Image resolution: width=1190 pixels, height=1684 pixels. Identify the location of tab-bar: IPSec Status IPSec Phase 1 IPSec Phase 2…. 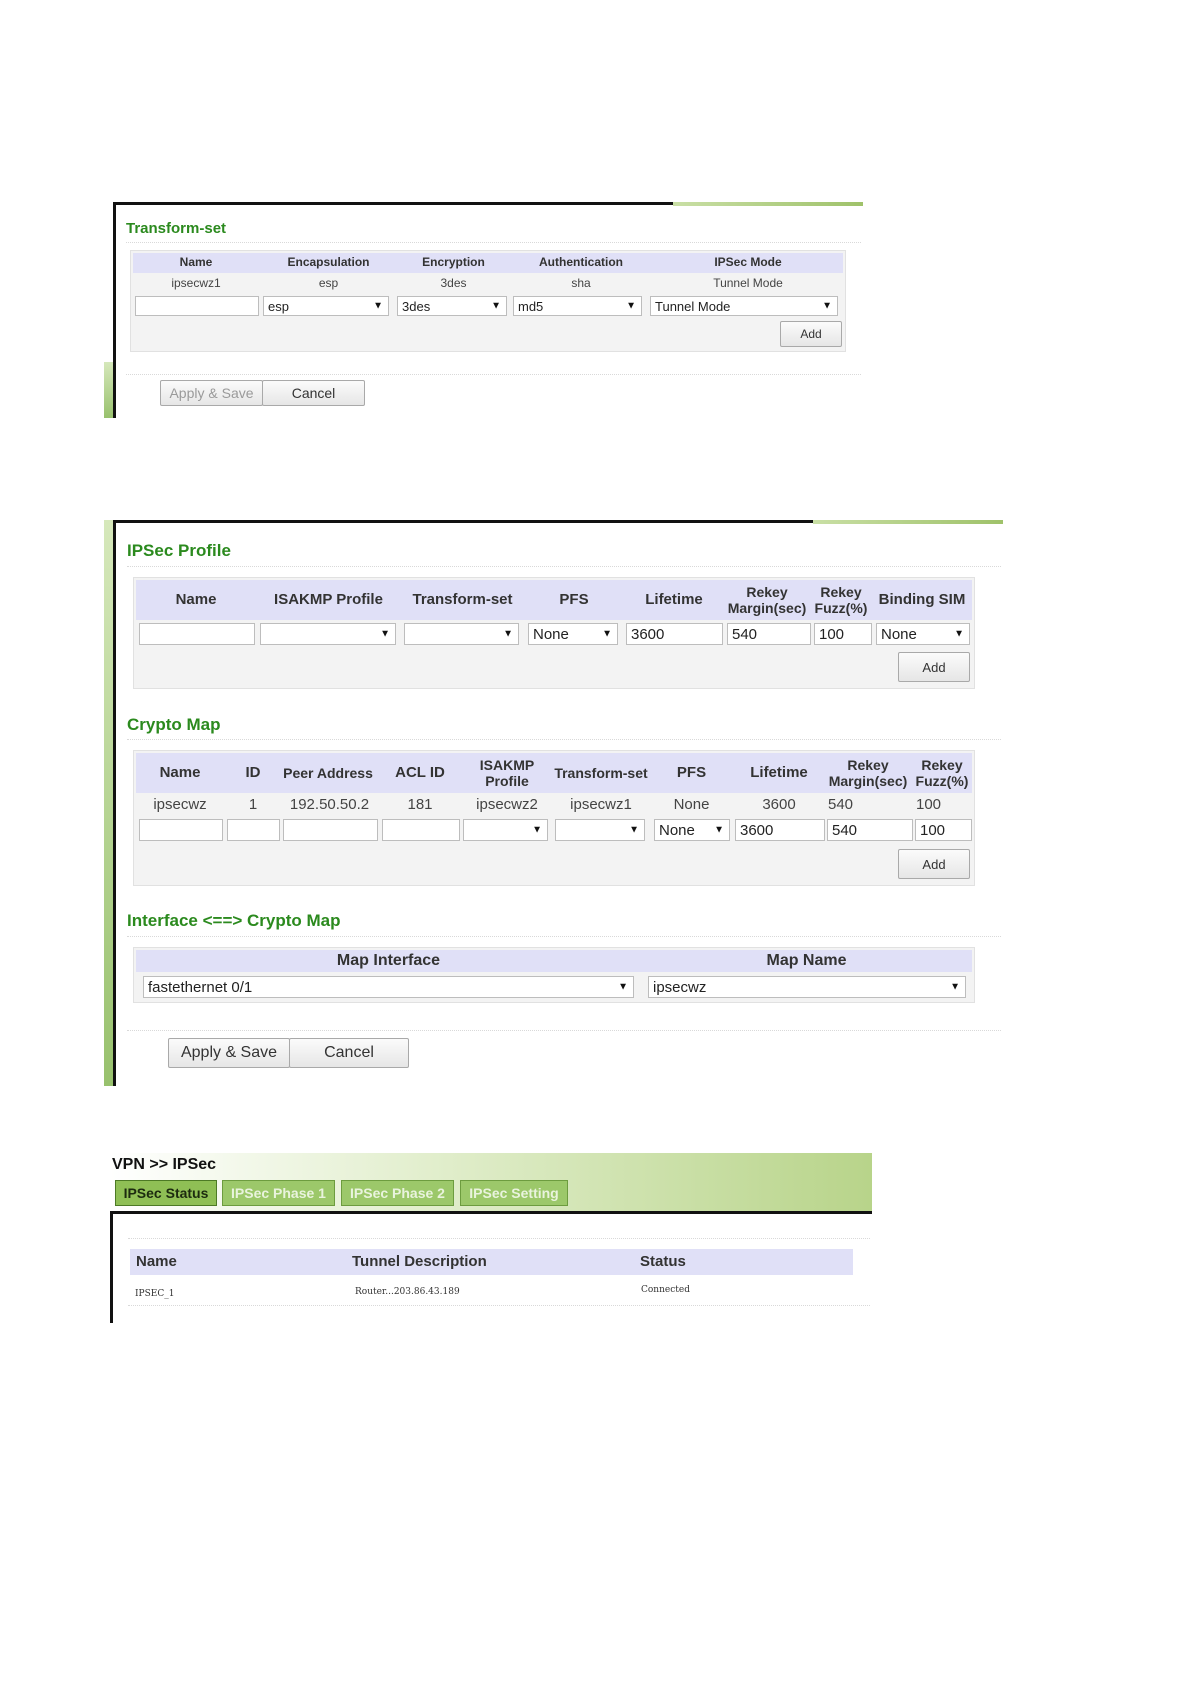
(345, 1193).